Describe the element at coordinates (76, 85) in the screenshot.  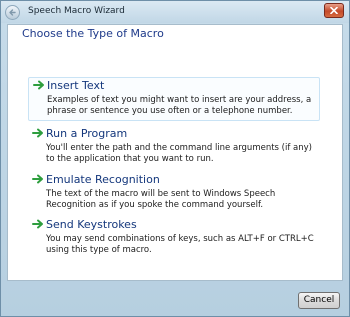
I see `option-title: Insert Text` at that location.